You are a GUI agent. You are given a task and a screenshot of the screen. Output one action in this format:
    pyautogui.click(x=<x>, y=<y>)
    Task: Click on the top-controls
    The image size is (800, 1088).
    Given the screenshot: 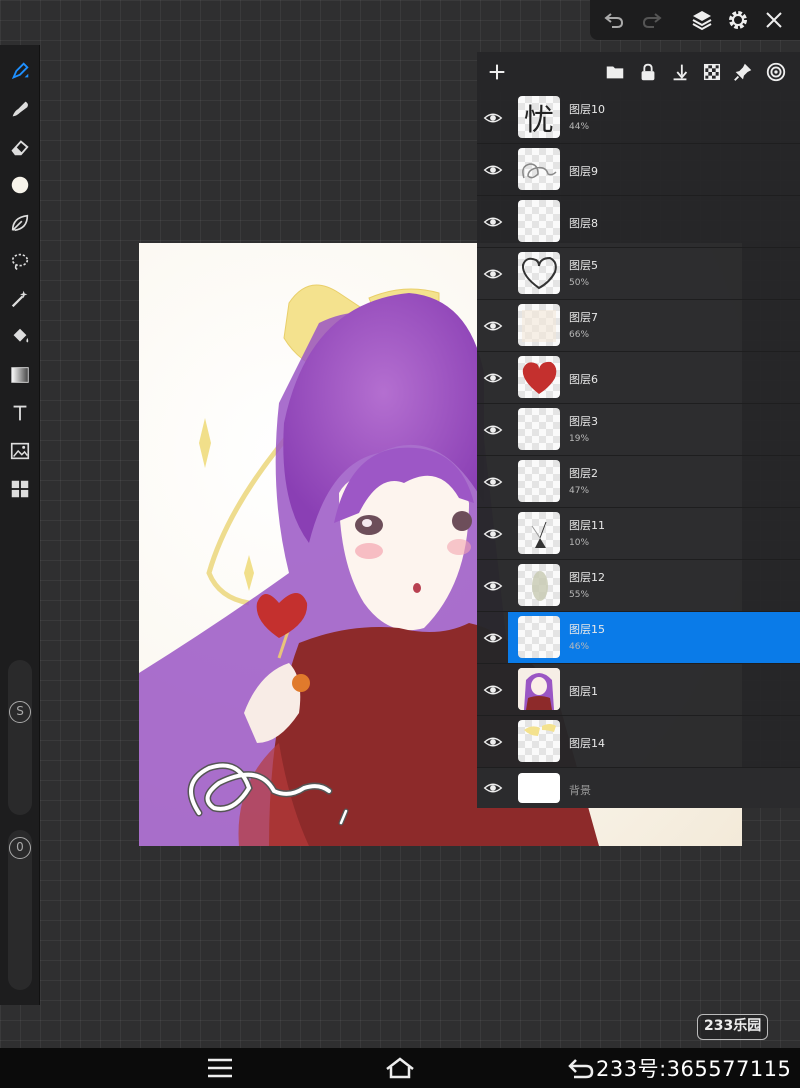 What is the action you would take?
    pyautogui.click(x=695, y=20)
    